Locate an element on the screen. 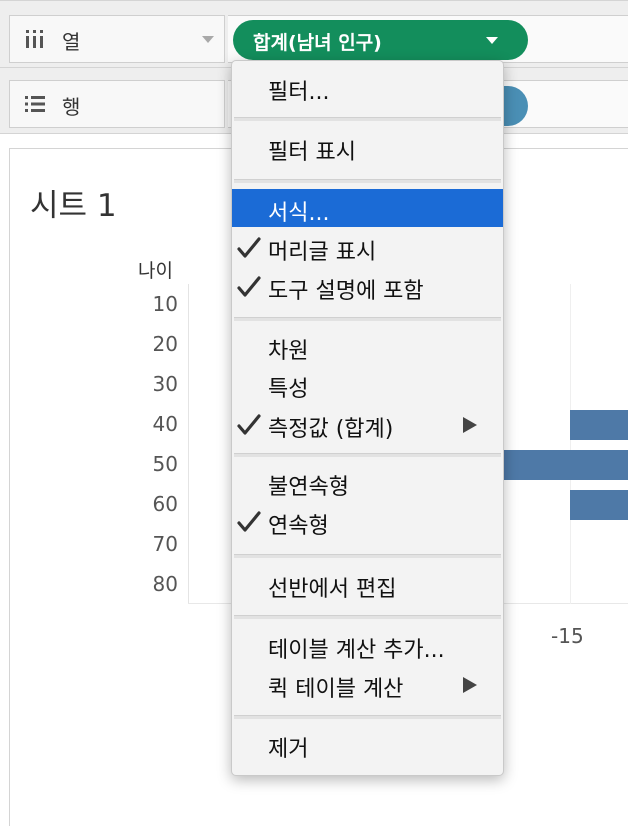  menu-item-include-in-tooltip: 도구 설명에 포함 is located at coordinates (367, 286).